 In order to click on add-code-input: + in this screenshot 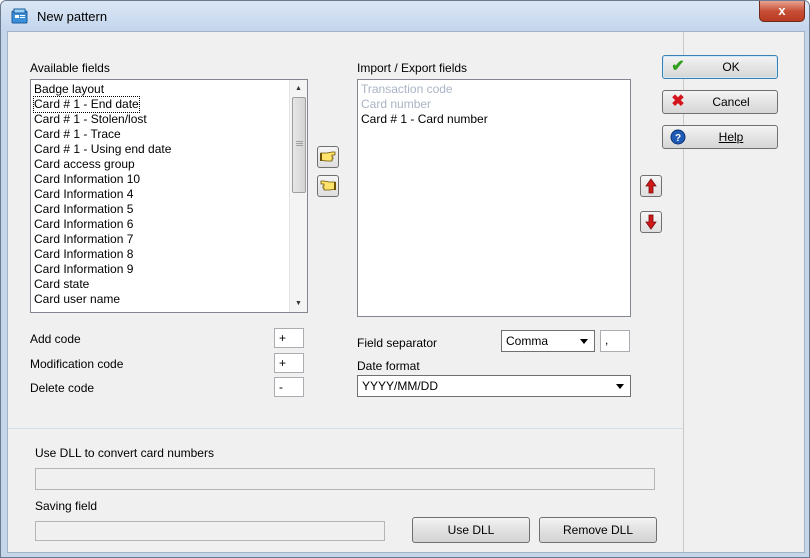, I will do `click(289, 338)`.